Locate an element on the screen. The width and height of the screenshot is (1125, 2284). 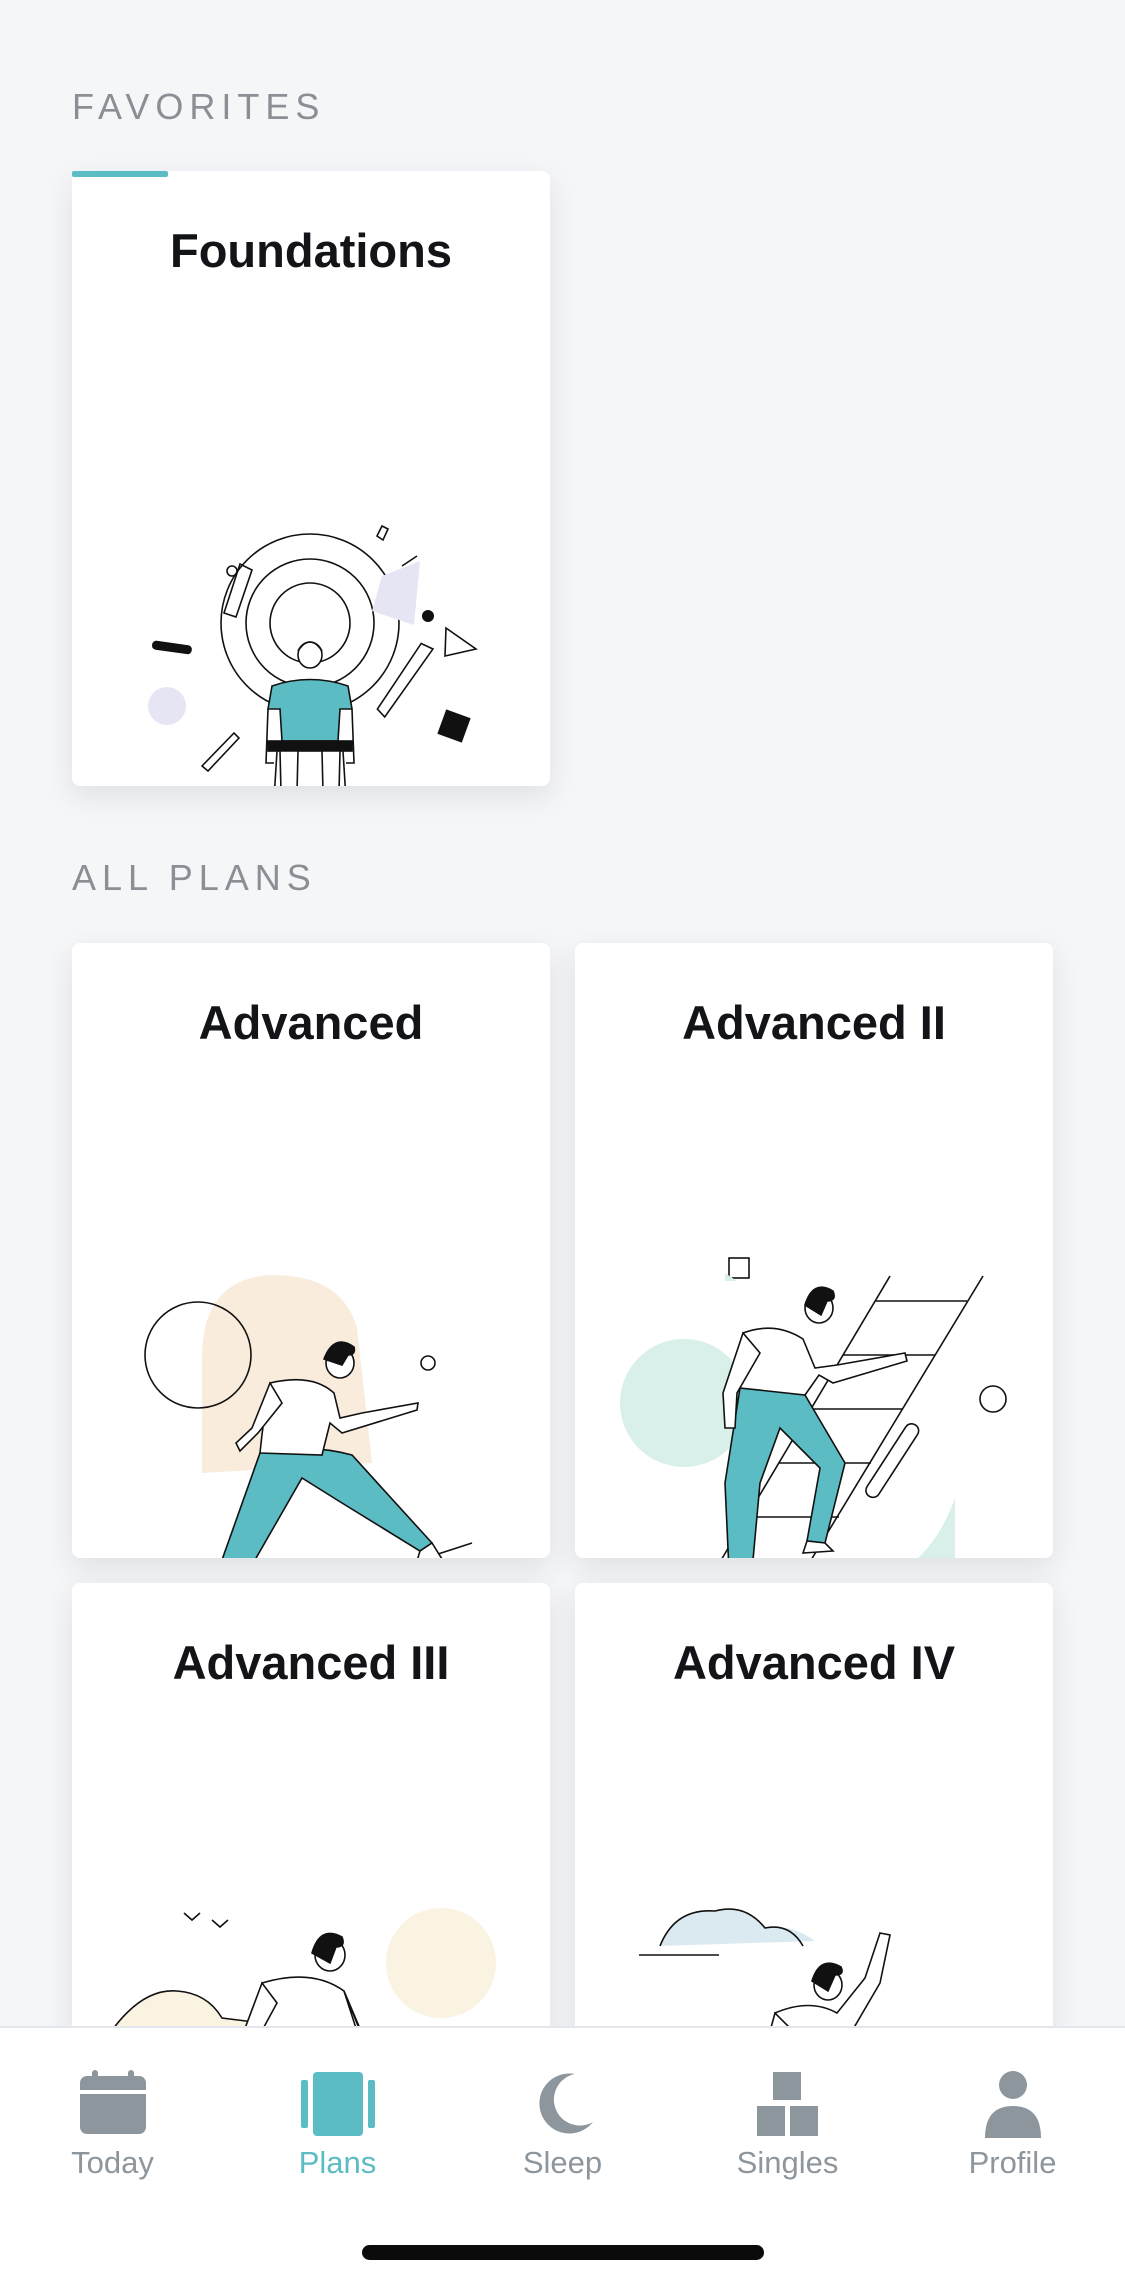
blocks-icon is located at coordinates (787, 2104).